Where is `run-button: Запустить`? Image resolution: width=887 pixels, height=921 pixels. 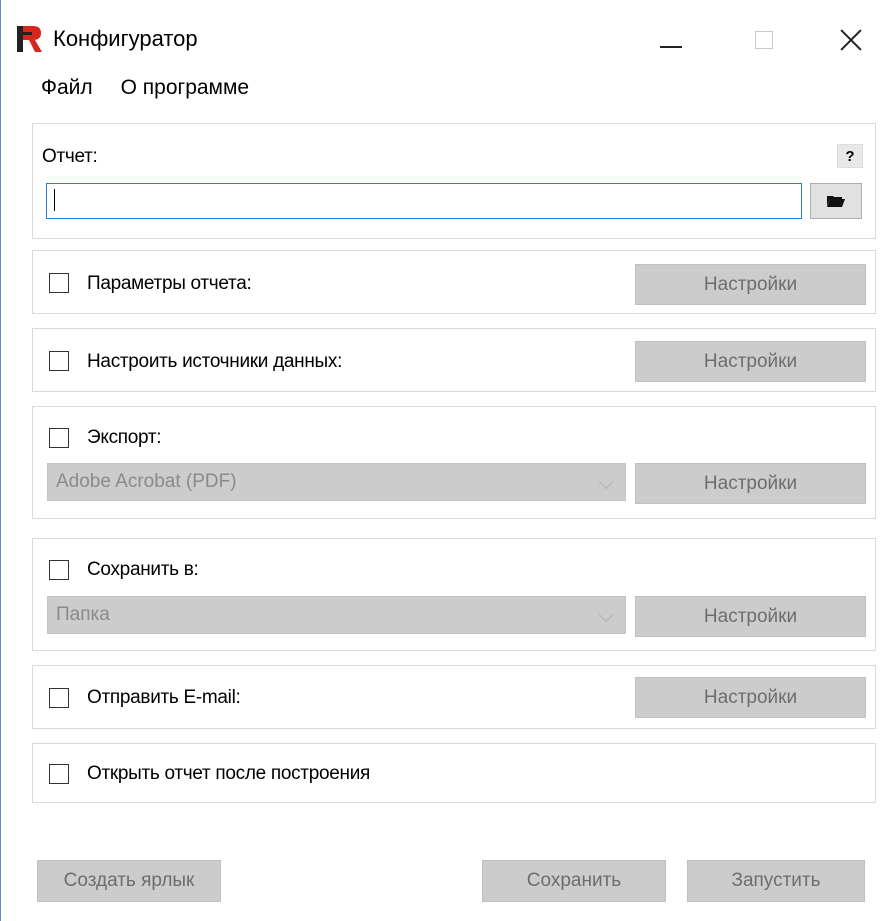 run-button: Запустить is located at coordinates (776, 881).